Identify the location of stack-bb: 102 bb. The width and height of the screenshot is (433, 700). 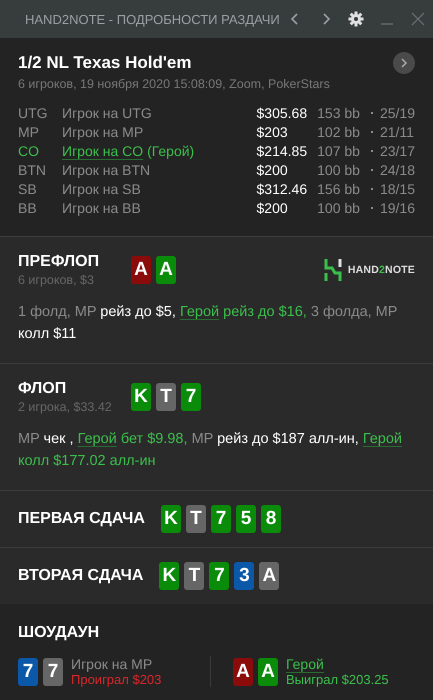
(339, 132).